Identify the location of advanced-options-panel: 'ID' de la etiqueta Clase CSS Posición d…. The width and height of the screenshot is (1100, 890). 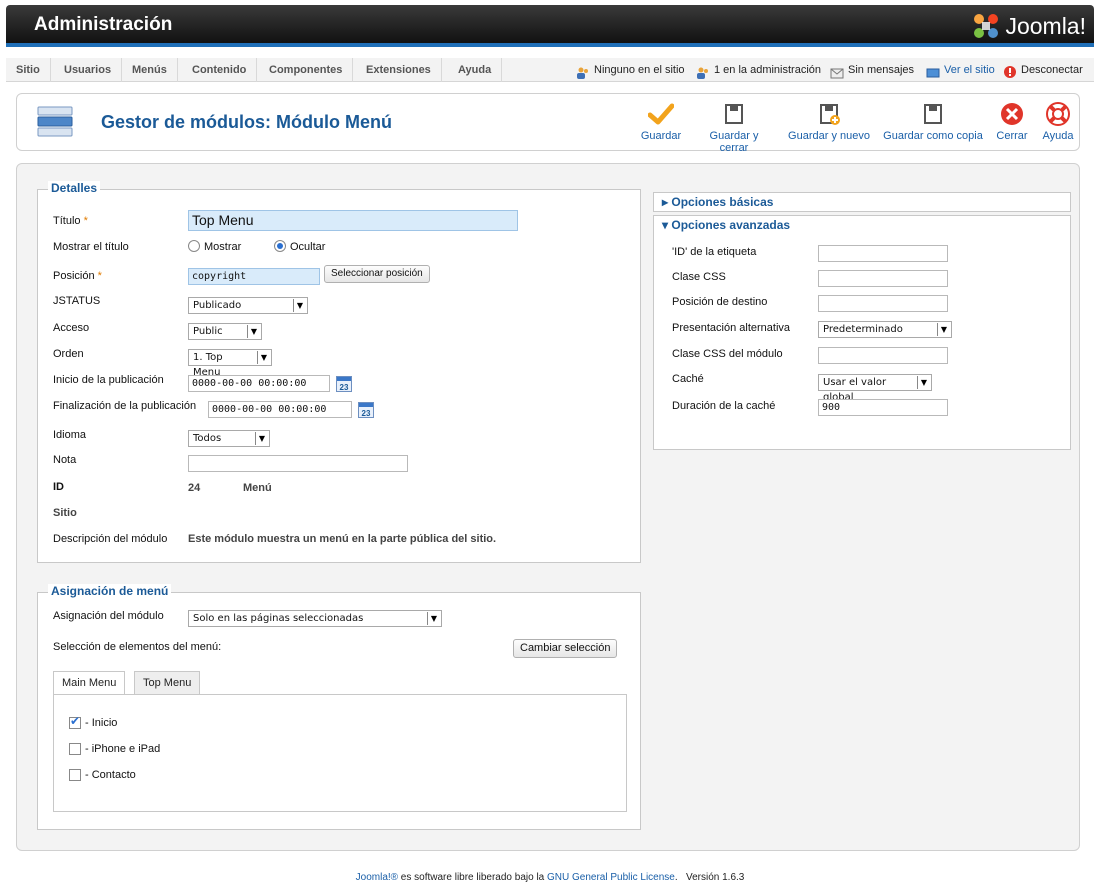
(862, 342).